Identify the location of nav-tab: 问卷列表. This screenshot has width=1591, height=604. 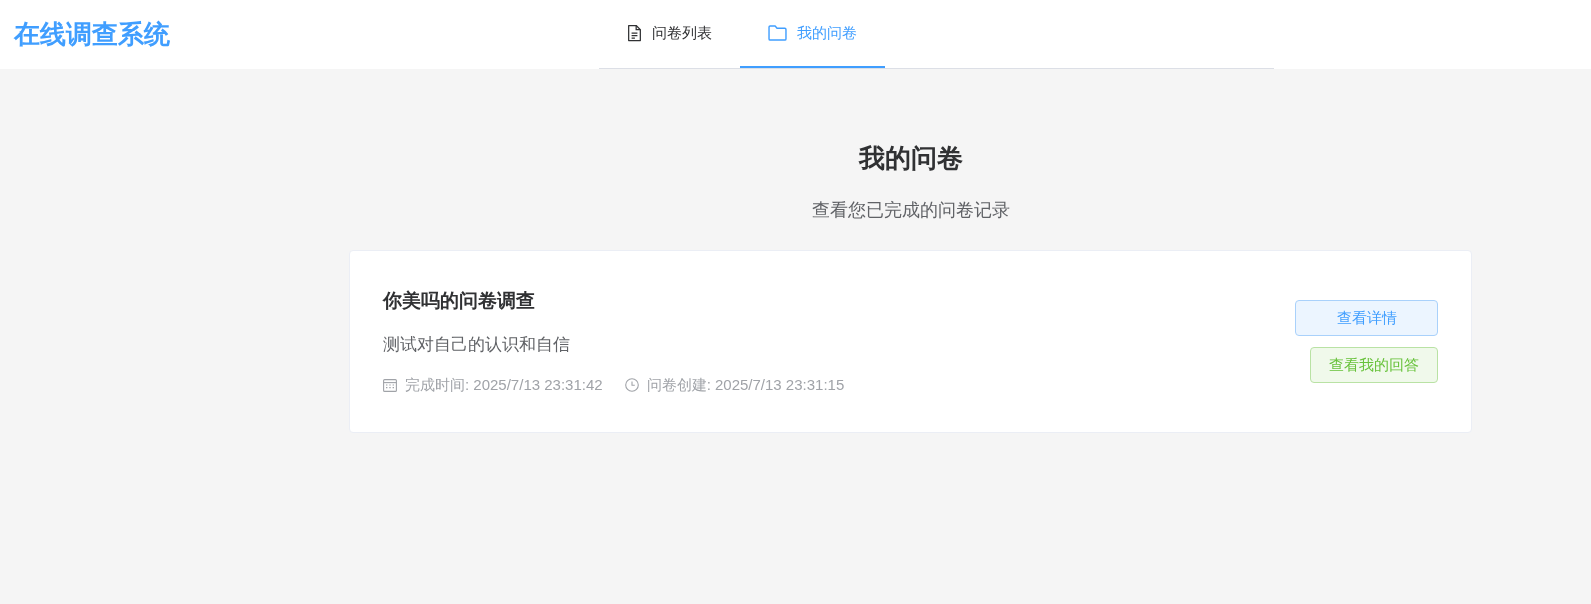
(669, 34).